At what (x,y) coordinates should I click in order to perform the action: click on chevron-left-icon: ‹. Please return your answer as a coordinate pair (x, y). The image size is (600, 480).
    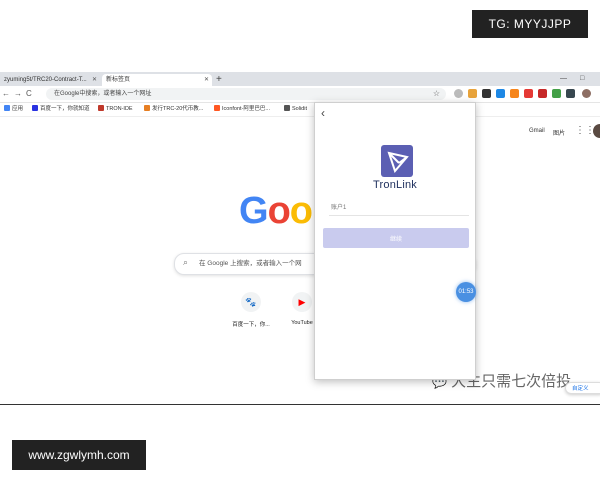
    Looking at the image, I should click on (323, 113).